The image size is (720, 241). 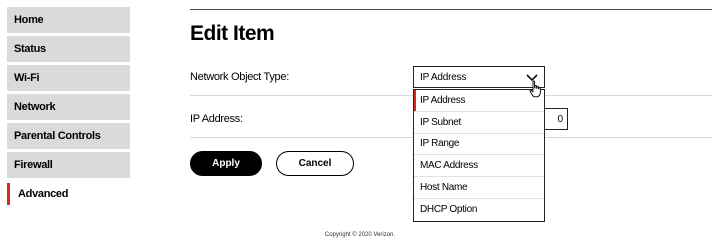 What do you see at coordinates (479, 188) in the screenshot?
I see `dropdown-option-host-name: Host Name` at bounding box center [479, 188].